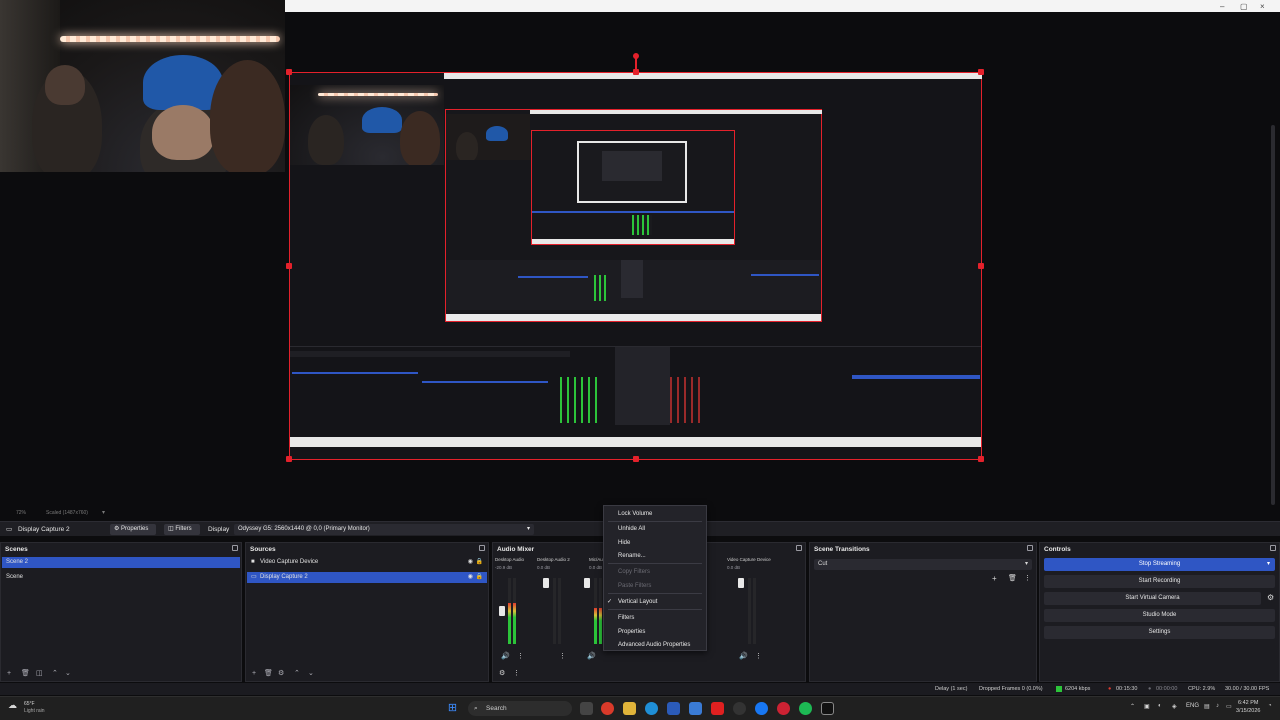 This screenshot has width=1280, height=720. What do you see at coordinates (1159, 632) in the screenshot?
I see `settings-button: Settings` at bounding box center [1159, 632].